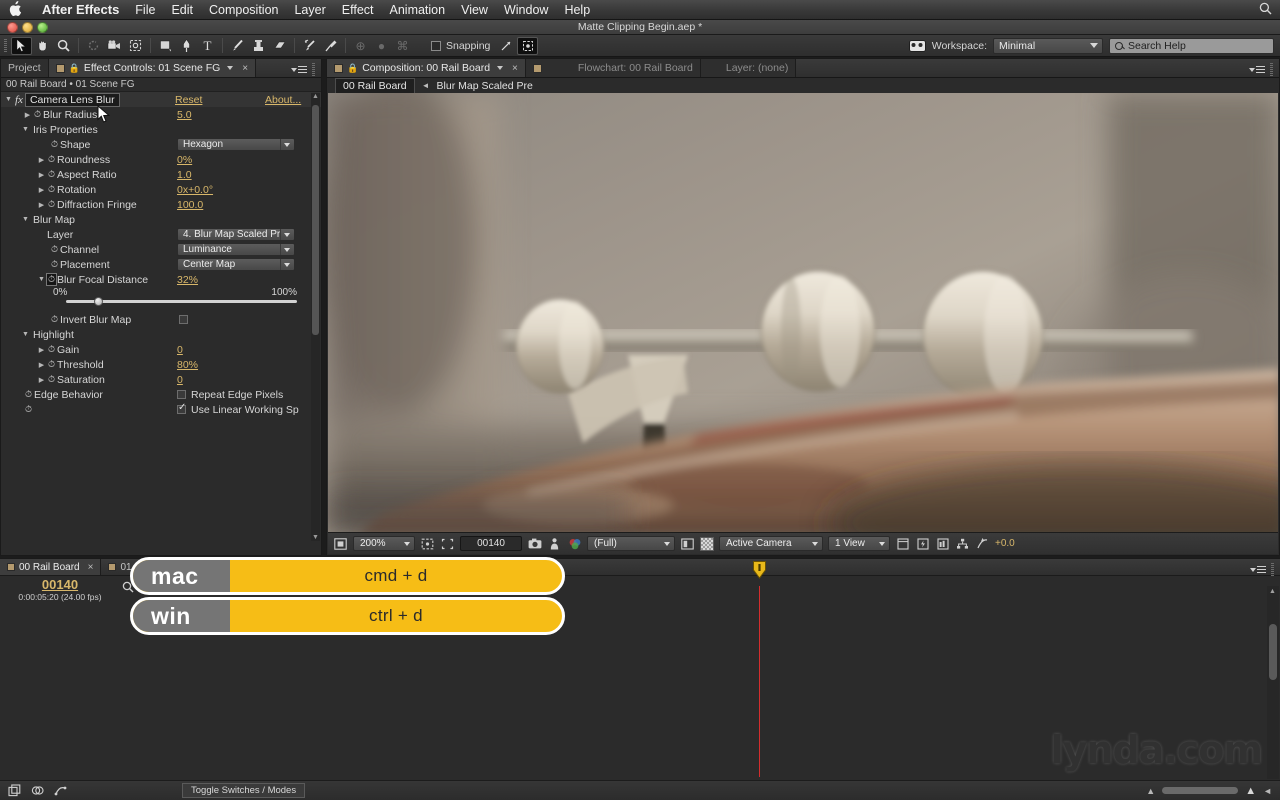 This screenshot has height=800, width=1280. Describe the element at coordinates (14, 791) in the screenshot. I see `comp-renderer-icon` at that location.